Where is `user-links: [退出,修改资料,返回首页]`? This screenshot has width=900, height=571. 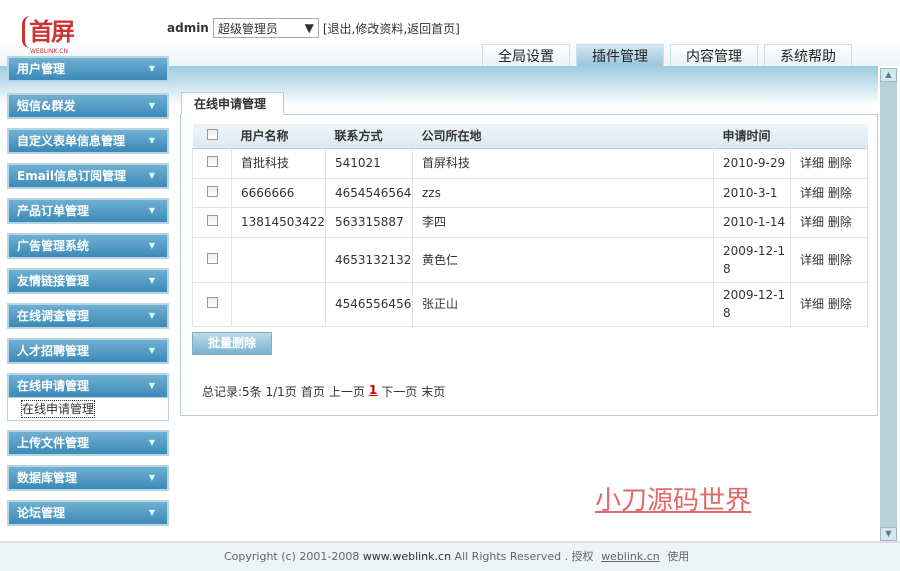 user-links: [退出,修改资料,返回首页] is located at coordinates (391, 28).